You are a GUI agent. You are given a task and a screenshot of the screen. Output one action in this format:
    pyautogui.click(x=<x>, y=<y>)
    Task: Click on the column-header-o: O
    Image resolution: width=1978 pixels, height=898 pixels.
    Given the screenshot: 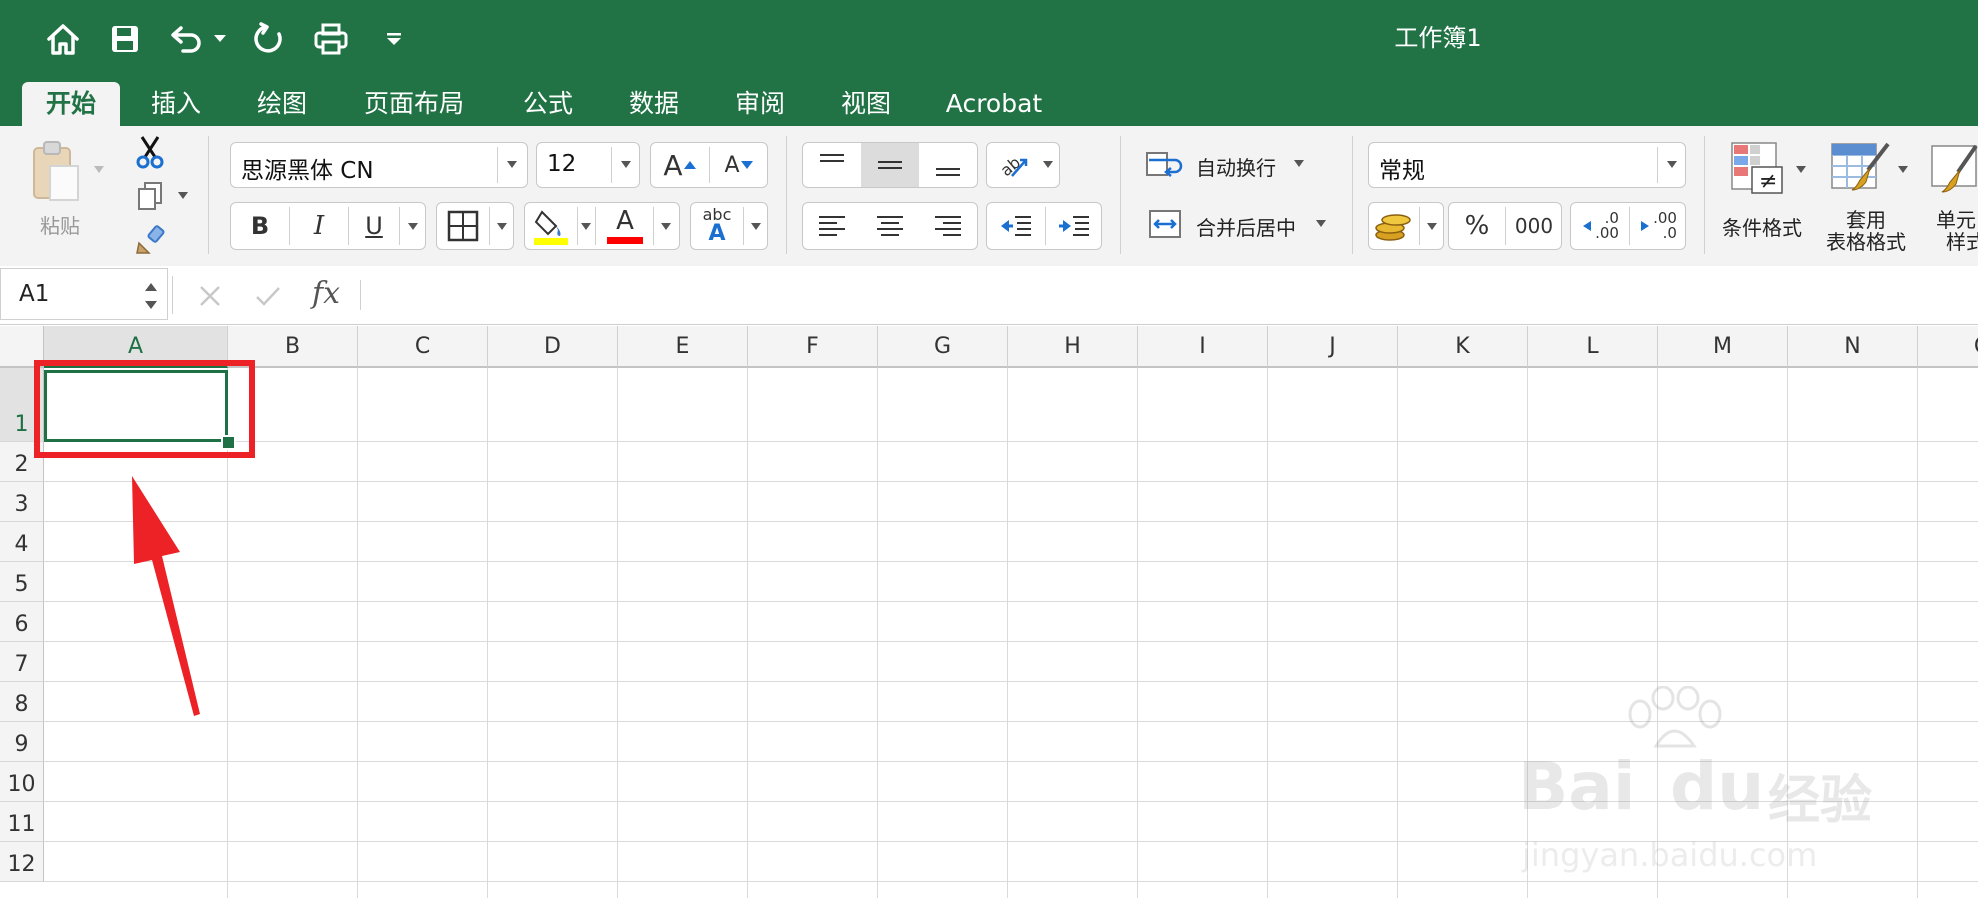 What is the action you would take?
    pyautogui.click(x=1948, y=347)
    